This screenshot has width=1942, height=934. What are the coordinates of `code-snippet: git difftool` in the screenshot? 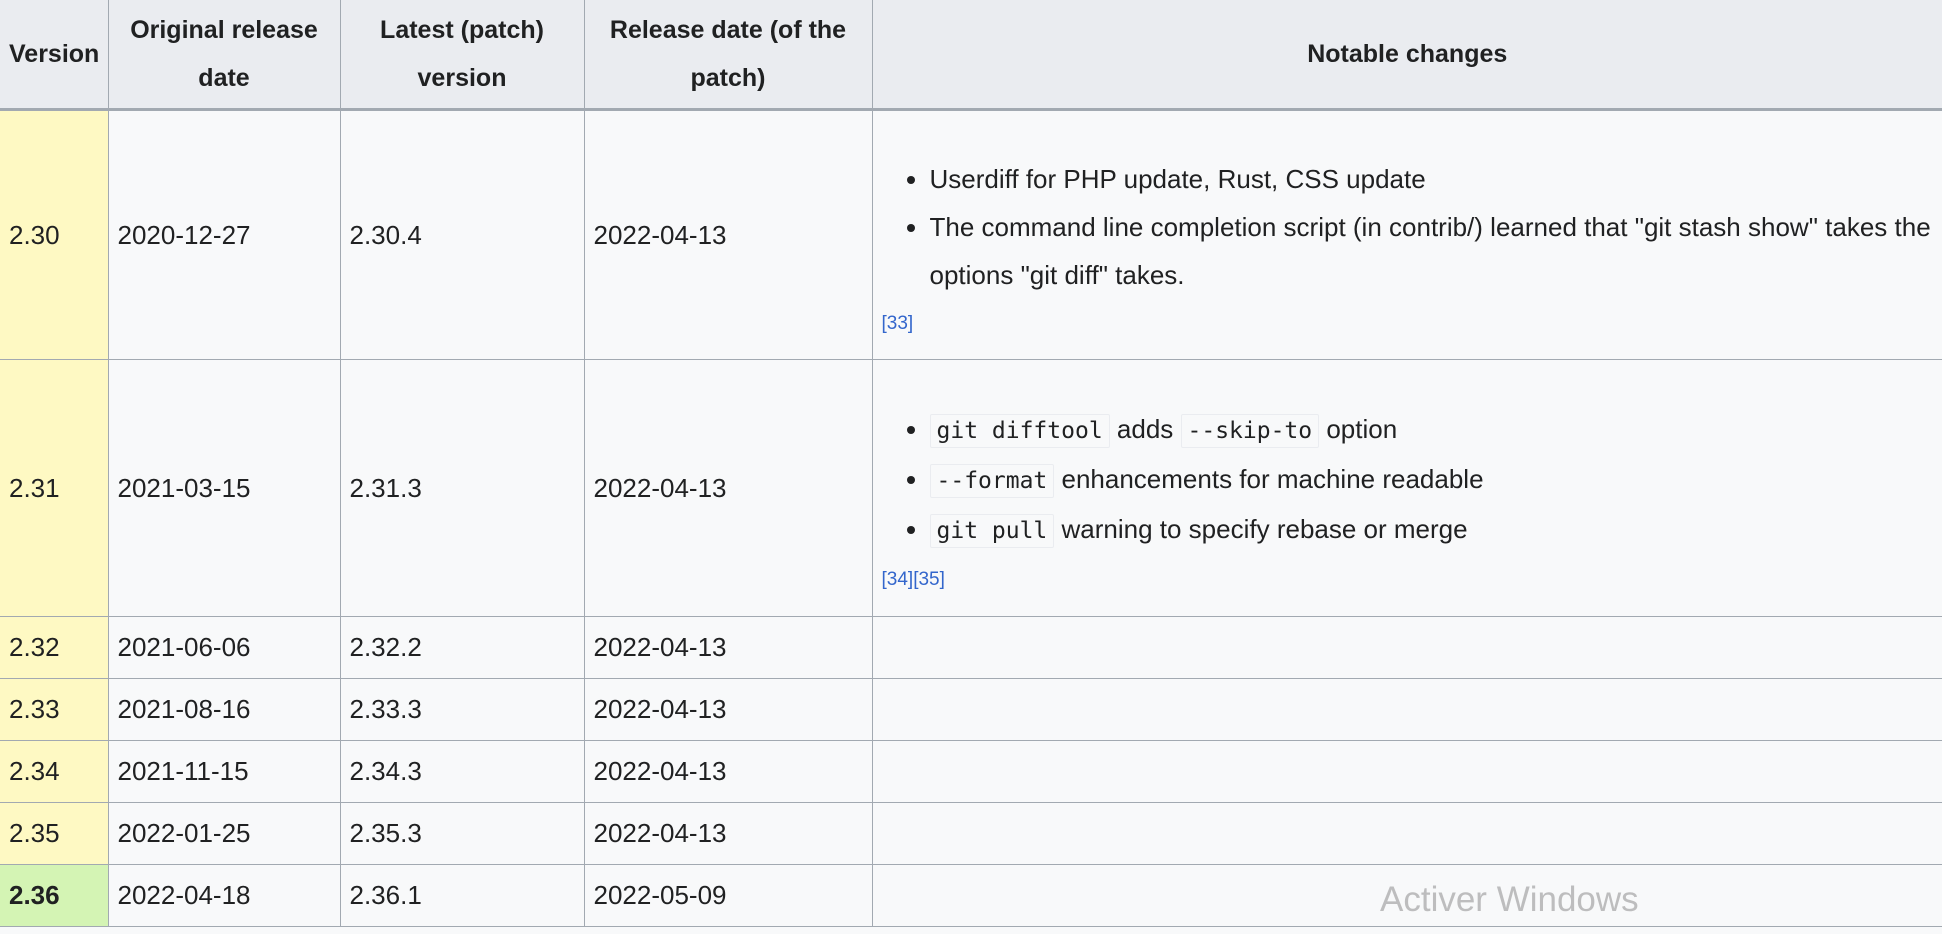 It's located at (1019, 431).